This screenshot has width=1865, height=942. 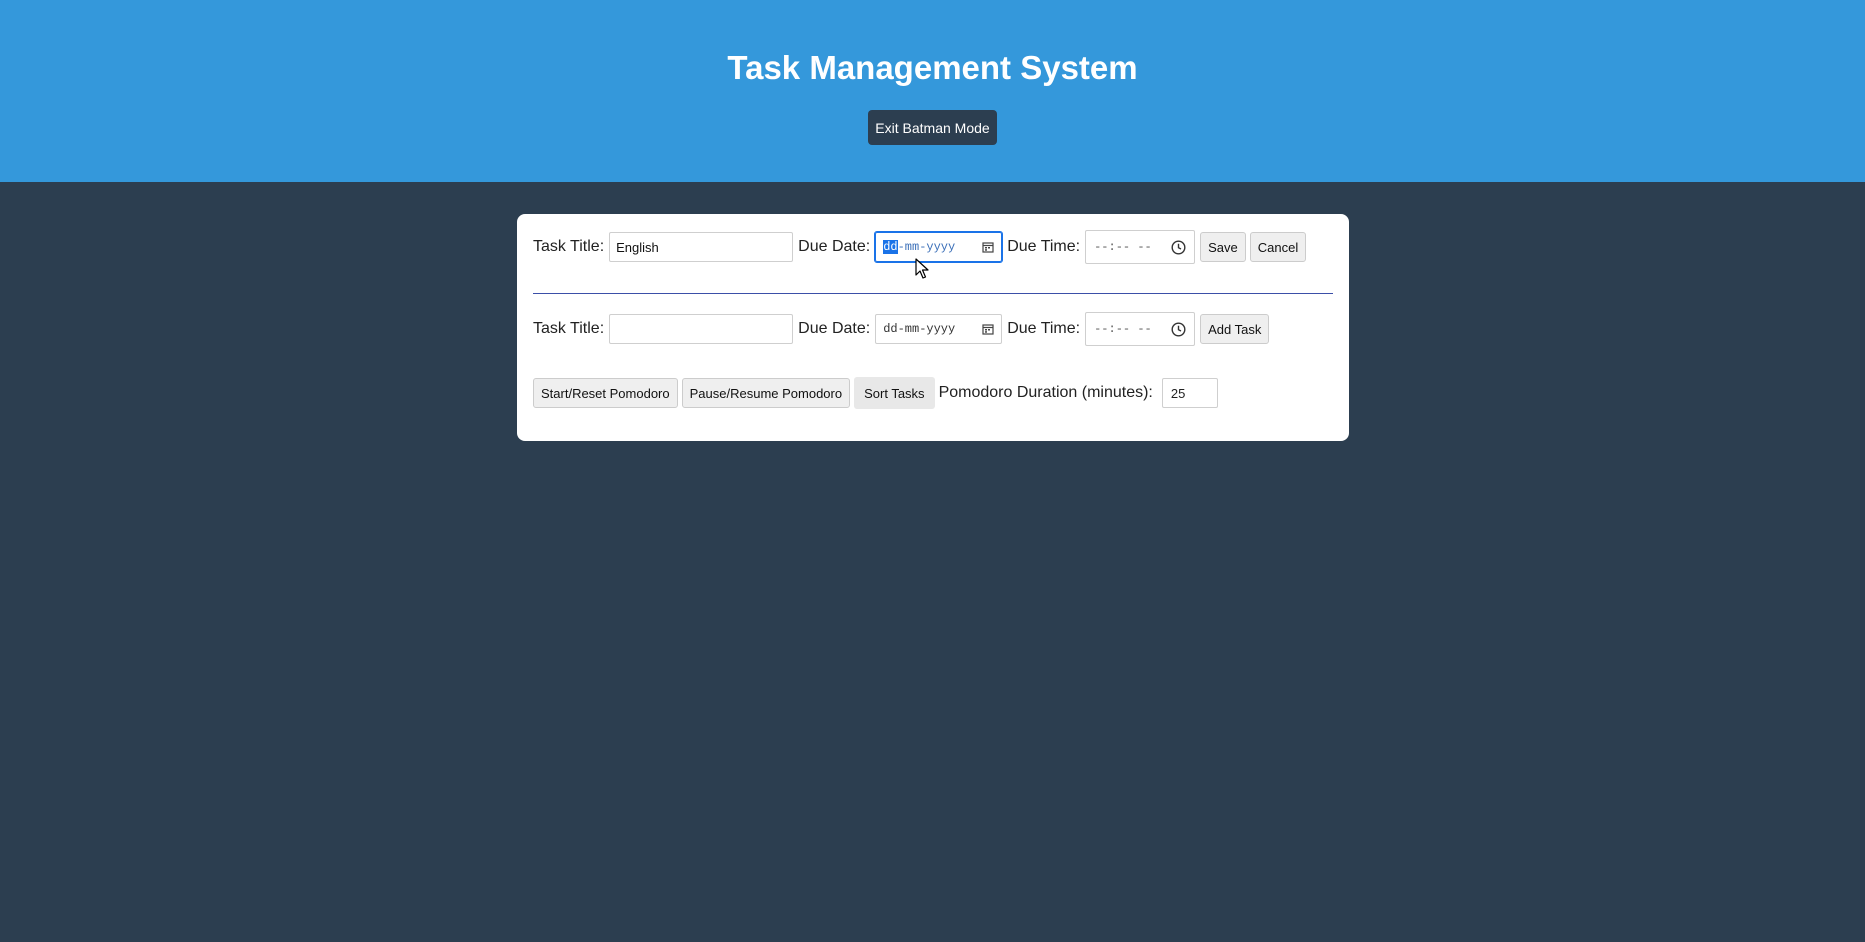 What do you see at coordinates (932, 127) in the screenshot?
I see `exit-batman-mode-button: Exit Batman Mode` at bounding box center [932, 127].